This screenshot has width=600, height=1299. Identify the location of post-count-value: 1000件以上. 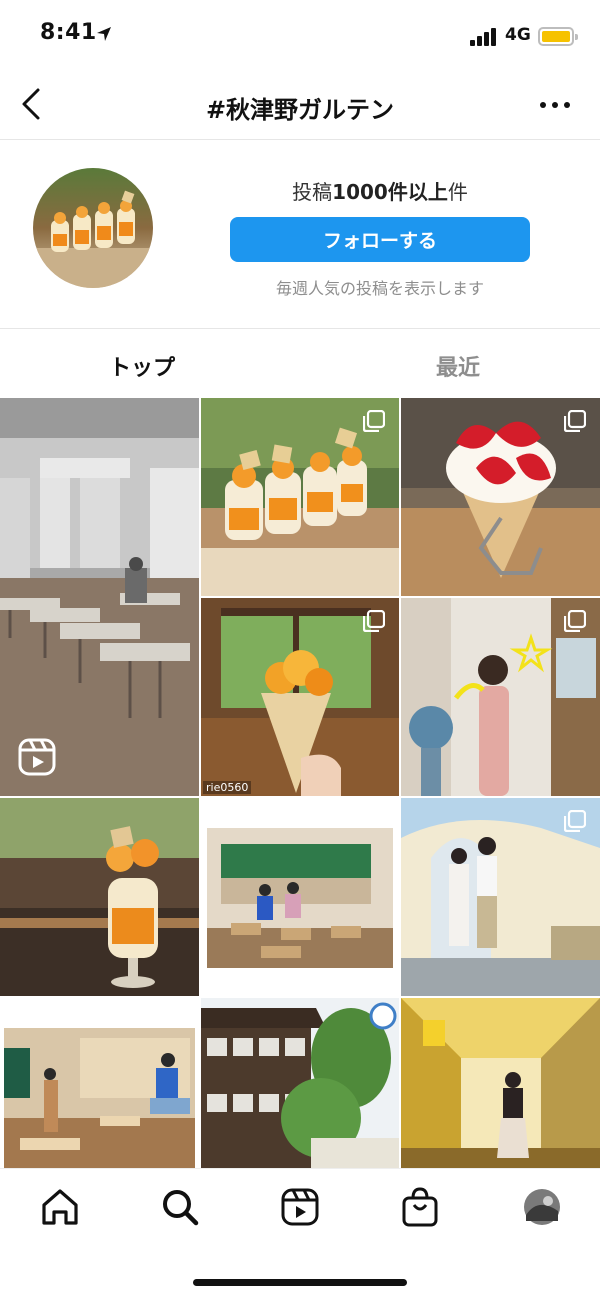
(390, 192).